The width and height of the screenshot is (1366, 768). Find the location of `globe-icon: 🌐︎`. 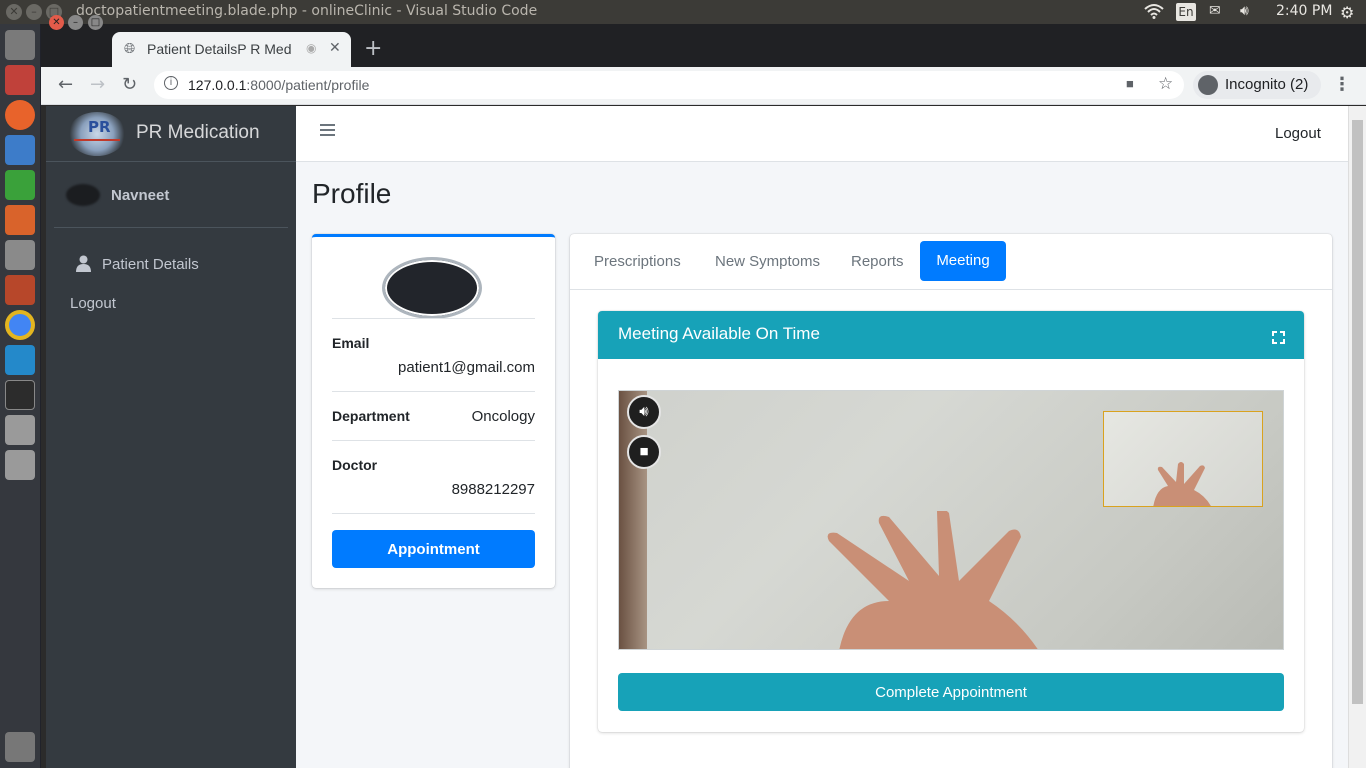

globe-icon: 🌐︎ is located at coordinates (130, 48).